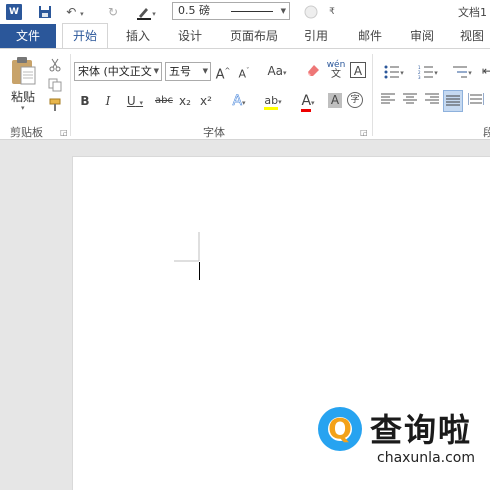 This screenshot has width=490, height=490. Describe the element at coordinates (190, 36) in the screenshot. I see `tab-design: 设计` at that location.